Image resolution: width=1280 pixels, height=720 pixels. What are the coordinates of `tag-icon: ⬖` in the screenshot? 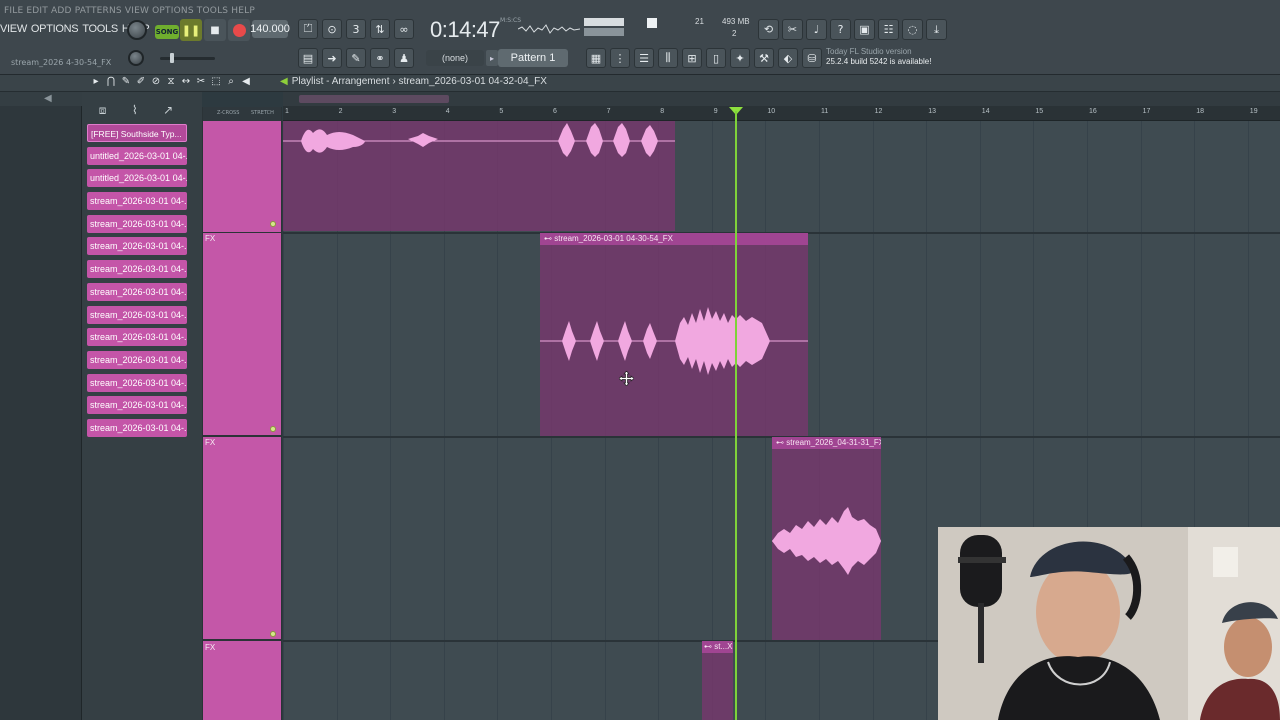 It's located at (788, 58).